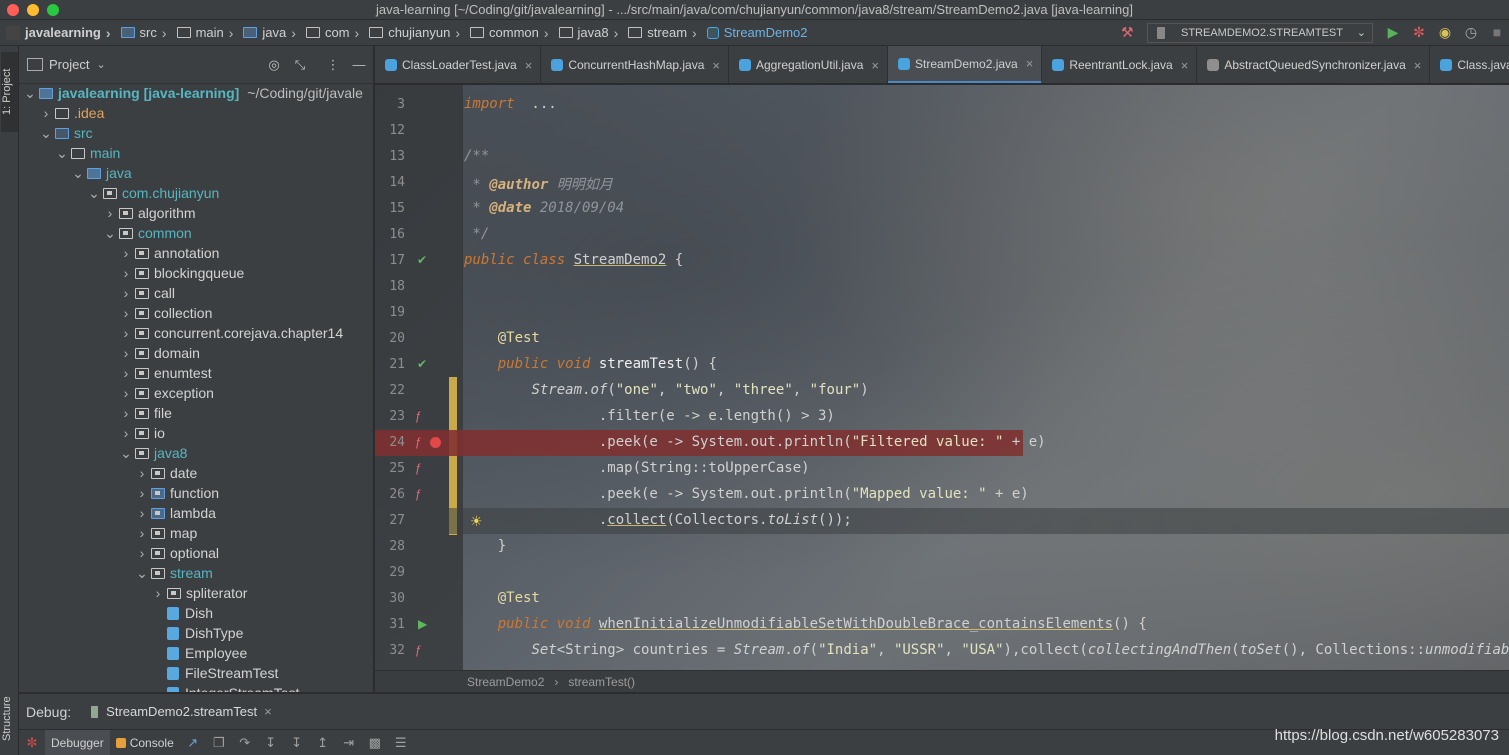 This screenshot has width=1509, height=755. What do you see at coordinates (297, 743) in the screenshot?
I see `force-step-into-icon: ↧` at bounding box center [297, 743].